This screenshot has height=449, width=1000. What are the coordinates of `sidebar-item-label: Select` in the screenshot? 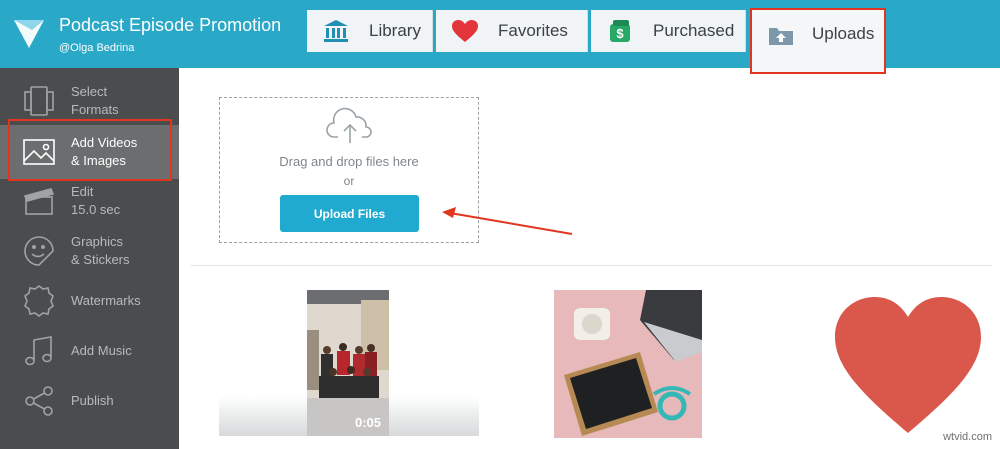 It's located at (89, 91).